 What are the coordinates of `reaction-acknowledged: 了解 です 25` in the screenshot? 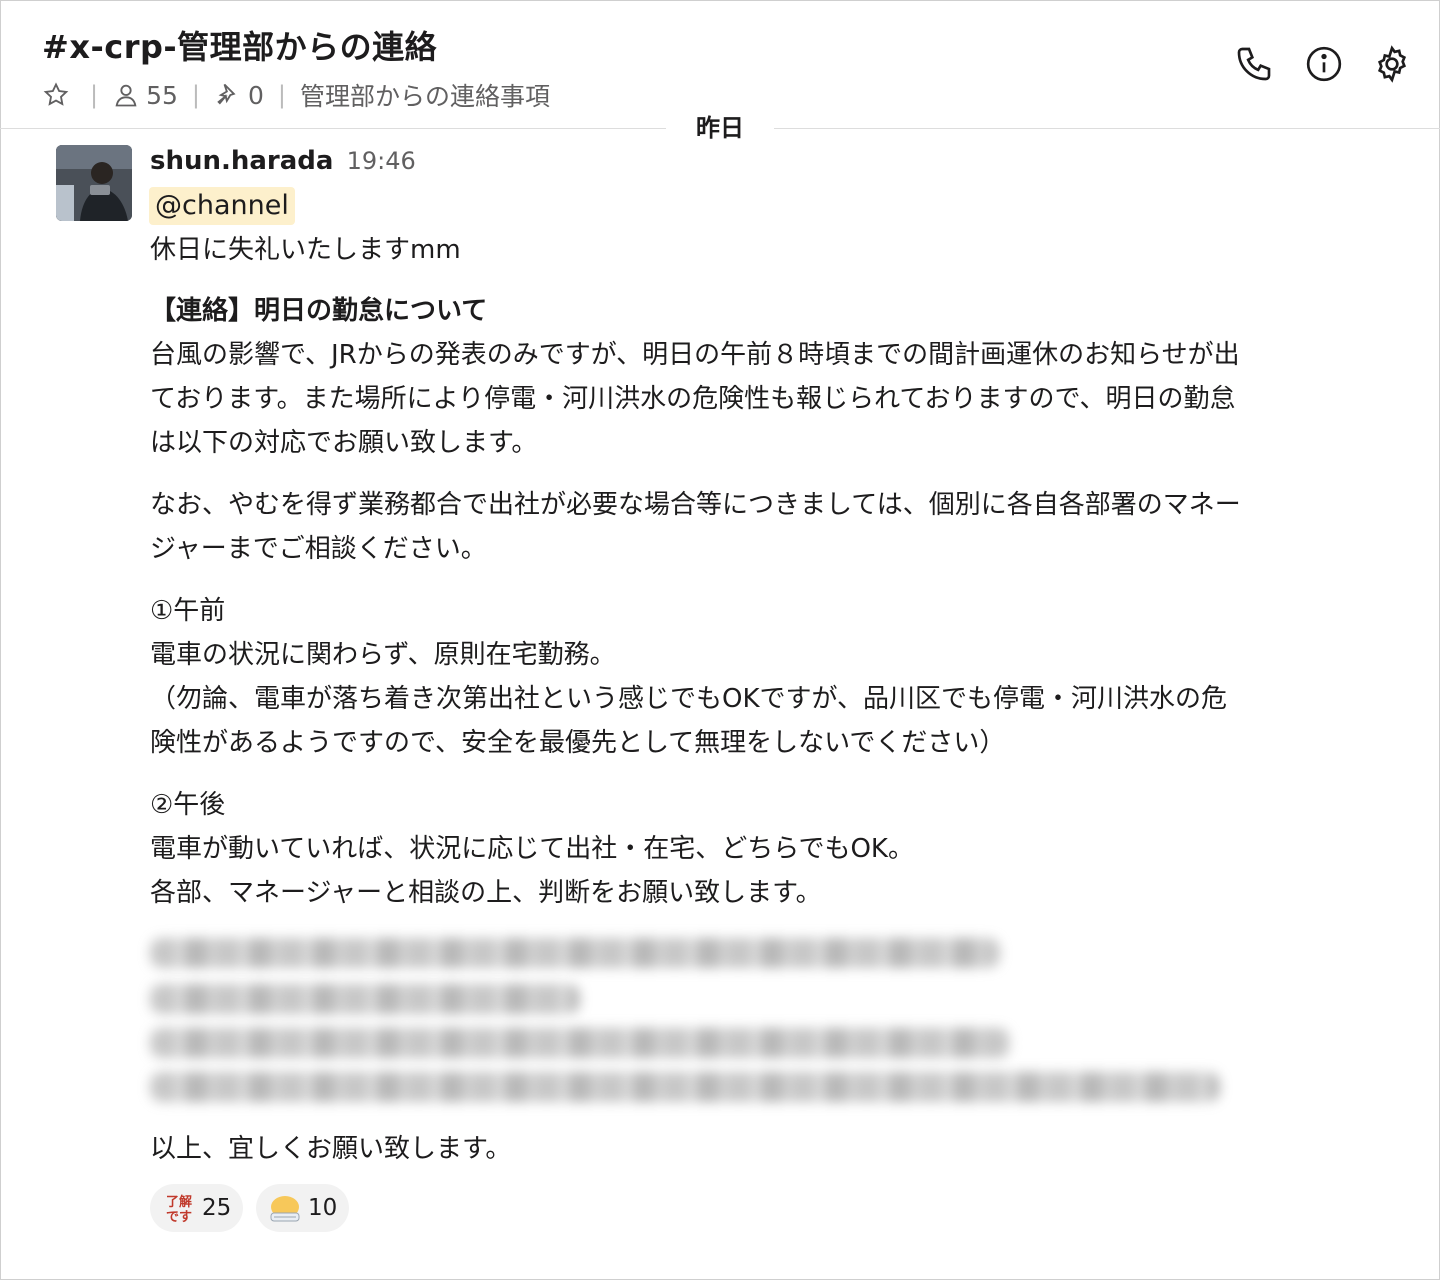 It's located at (197, 1208).